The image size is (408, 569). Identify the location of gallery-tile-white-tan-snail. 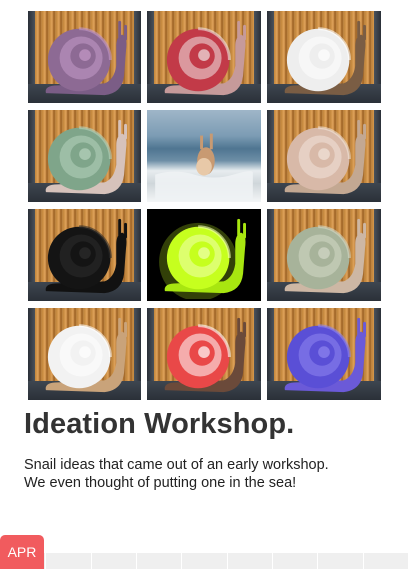
(84, 354).